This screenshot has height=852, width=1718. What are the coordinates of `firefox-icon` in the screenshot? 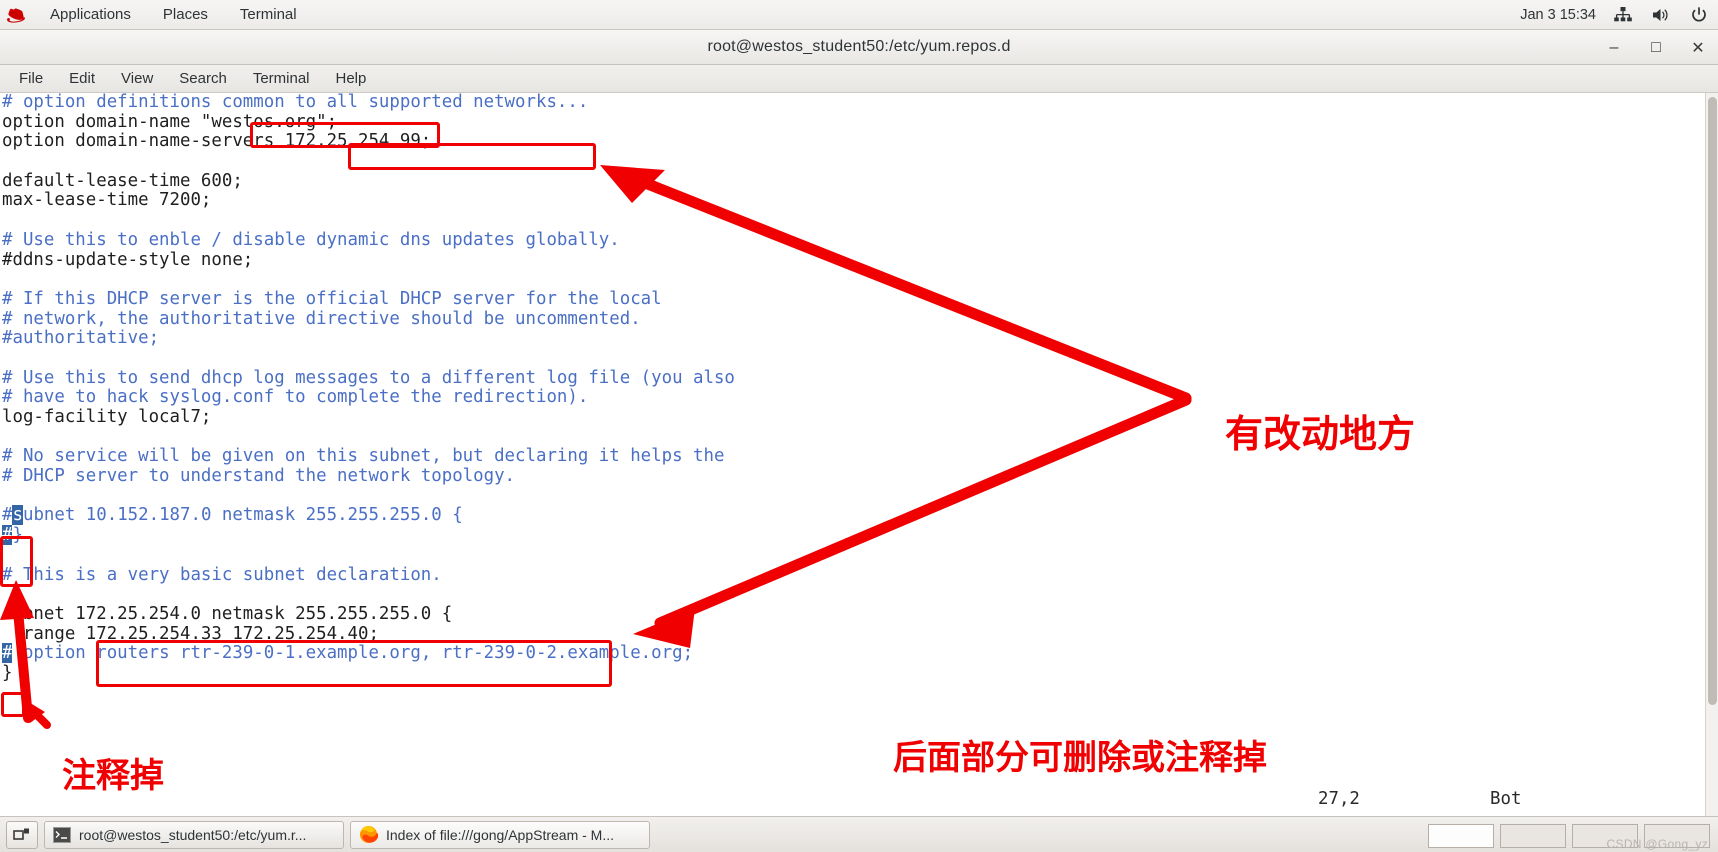 It's located at (368, 834).